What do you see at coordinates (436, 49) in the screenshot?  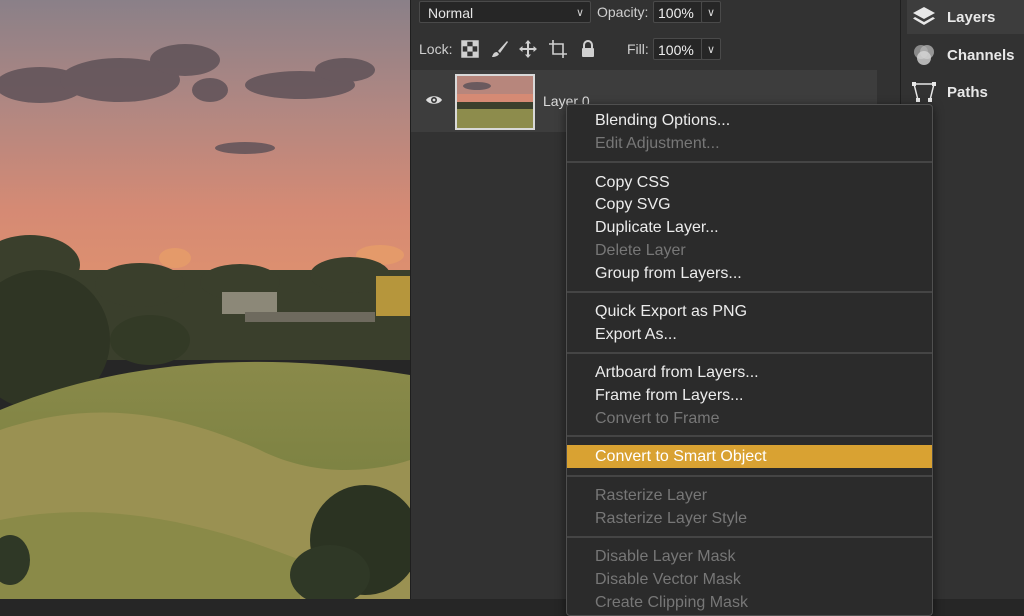 I see `lock-label: Lock:` at bounding box center [436, 49].